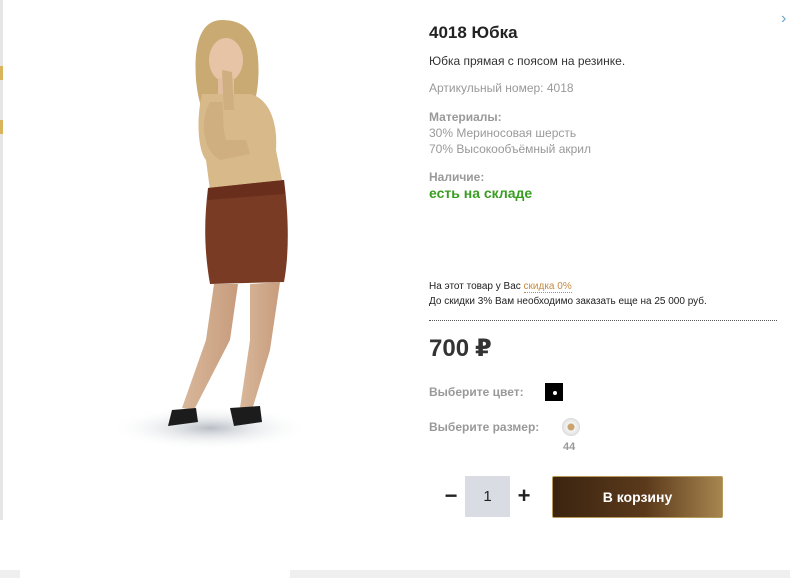 The width and height of the screenshot is (790, 578). Describe the element at coordinates (603, 320) in the screenshot. I see `divider` at that location.